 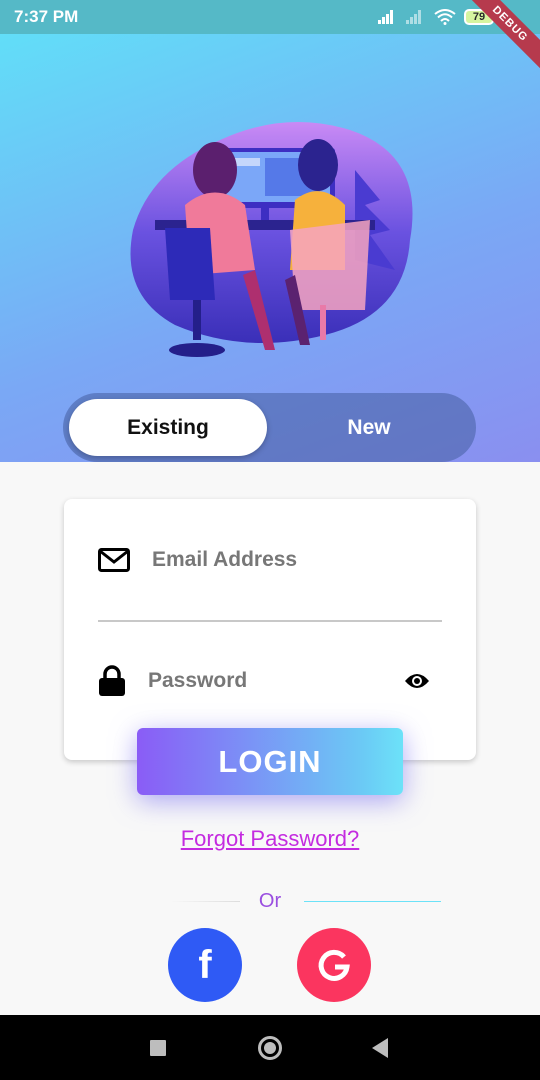 I want to click on system-nav-bar, so click(x=270, y=1047).